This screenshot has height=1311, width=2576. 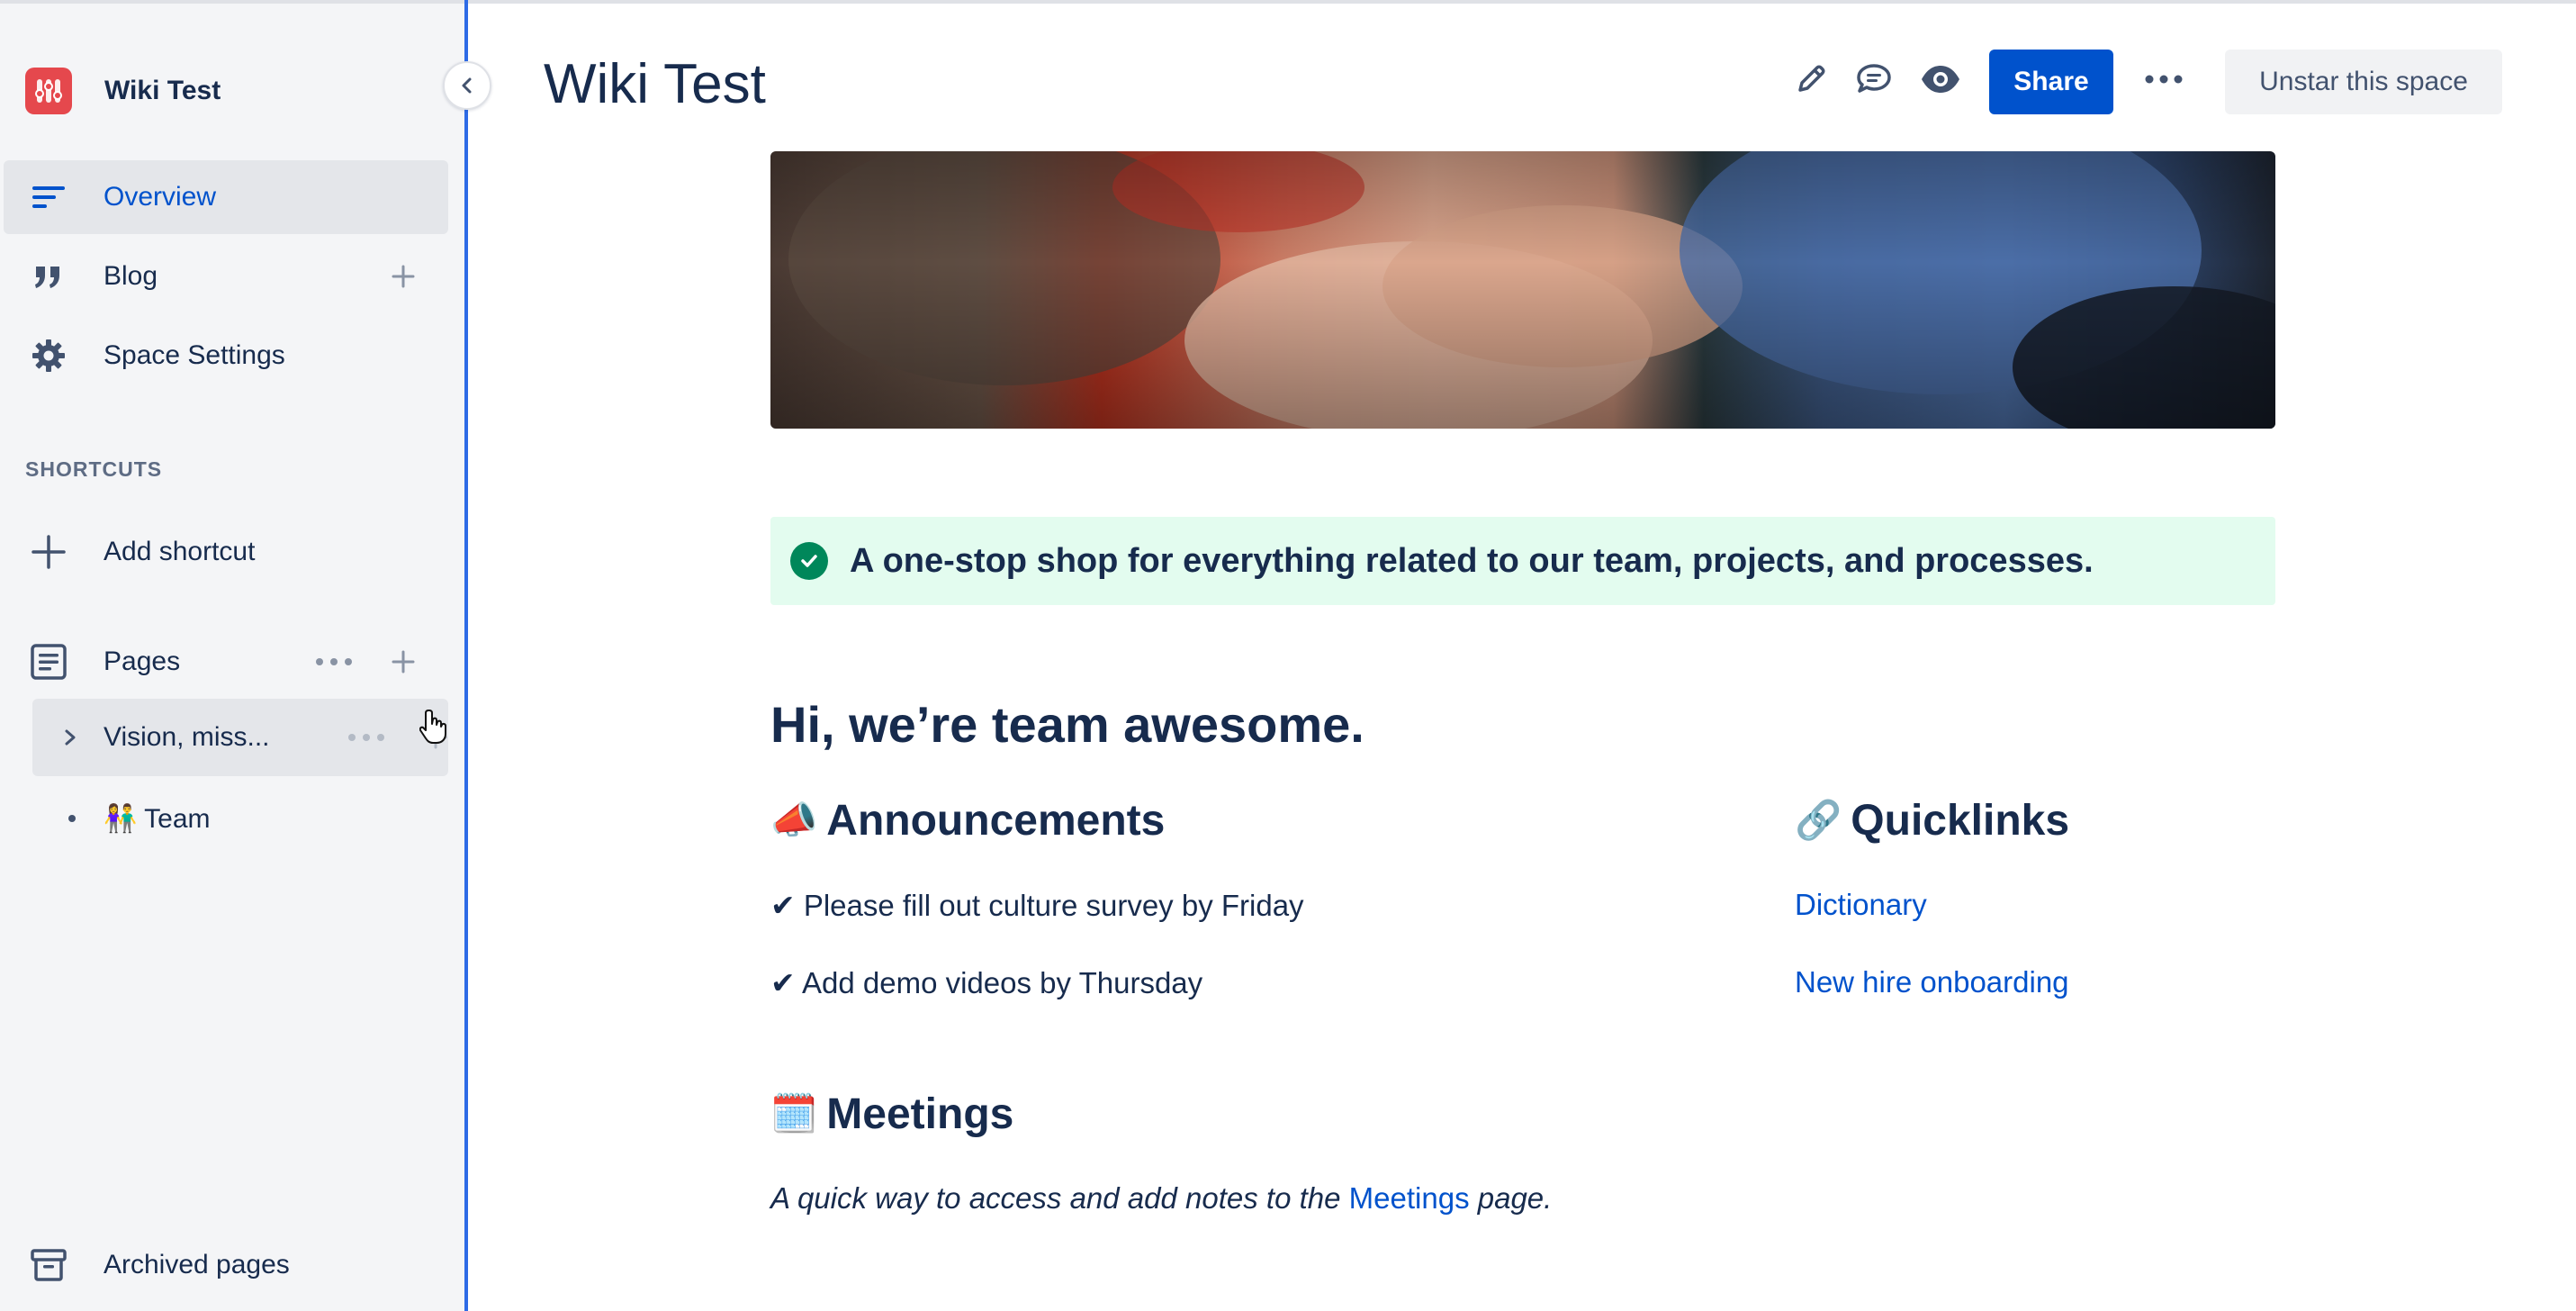 I want to click on meetings-heading: 🗓️ Meetings, so click(x=891, y=1114).